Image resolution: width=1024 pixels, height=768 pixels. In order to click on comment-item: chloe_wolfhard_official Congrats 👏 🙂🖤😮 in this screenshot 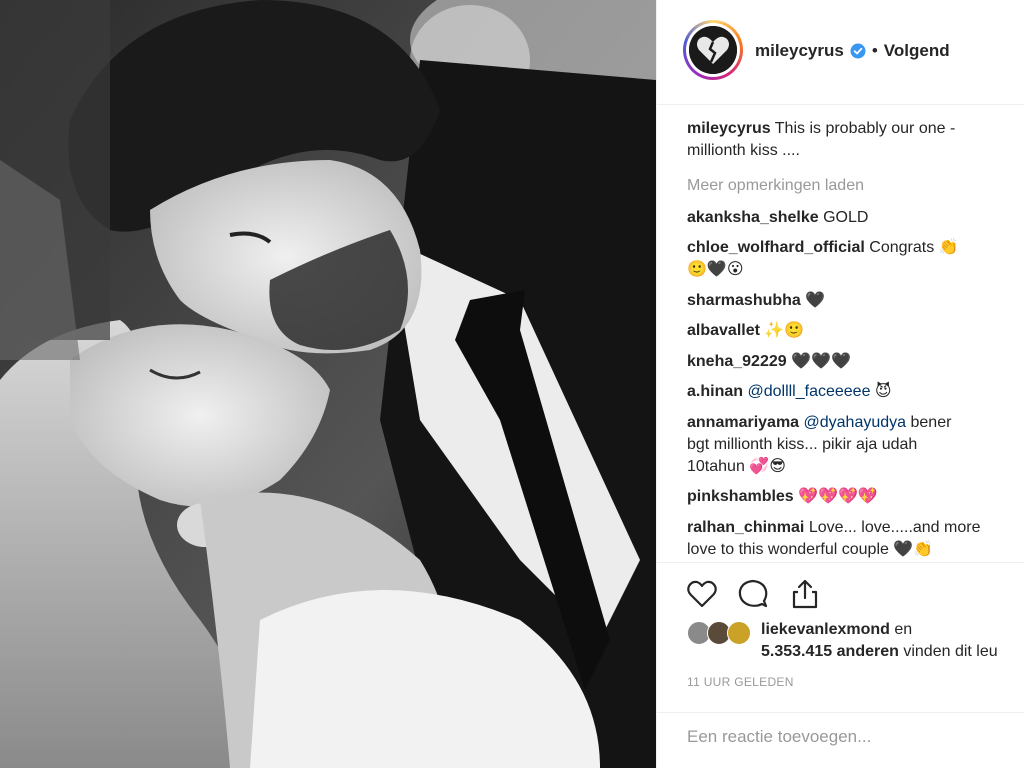, I will do `click(853, 259)`.